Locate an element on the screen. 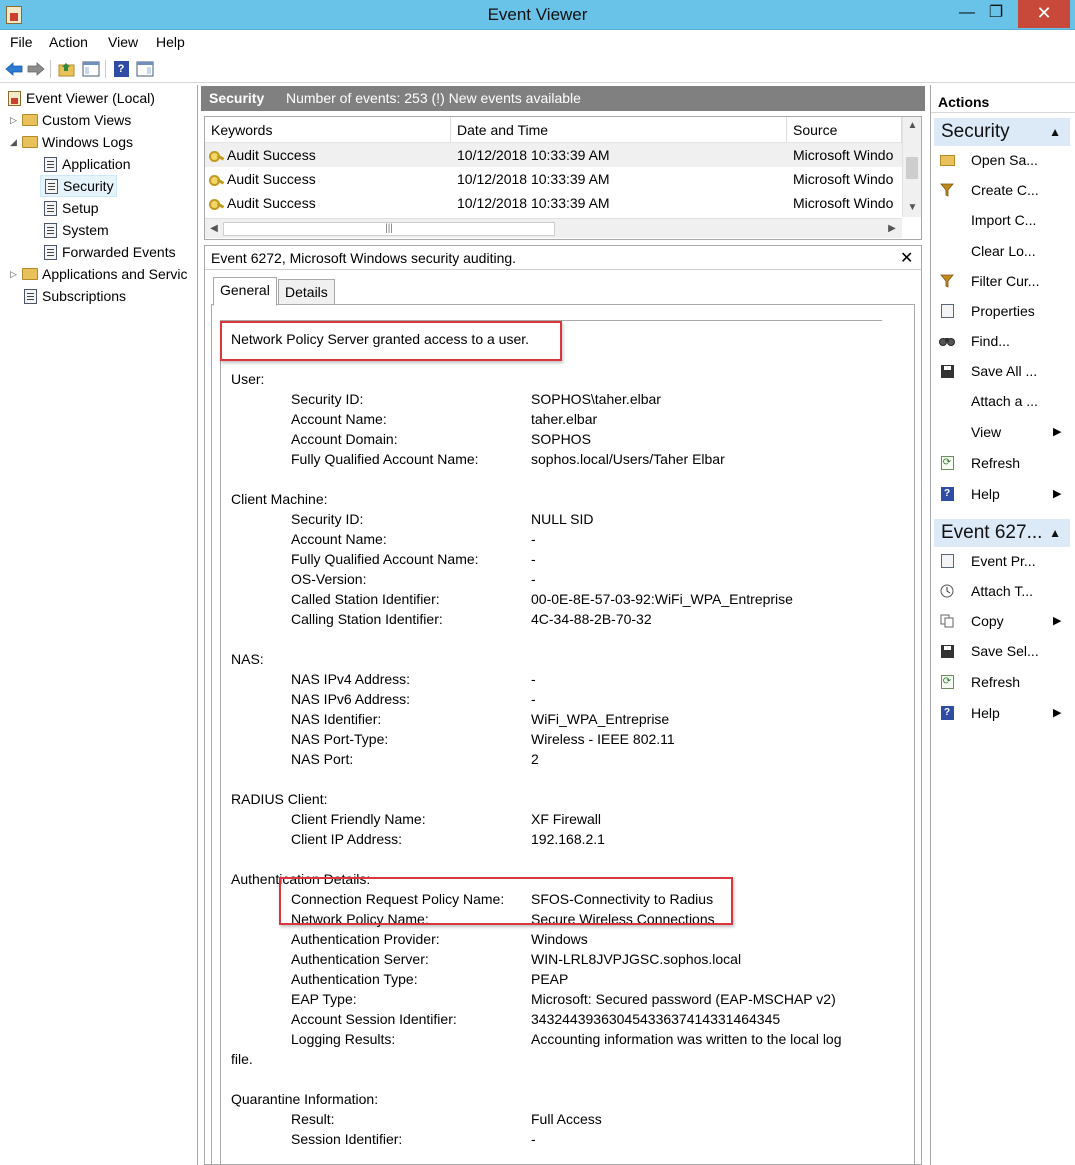  tree-item-setup: Setup is located at coordinates (70, 208).